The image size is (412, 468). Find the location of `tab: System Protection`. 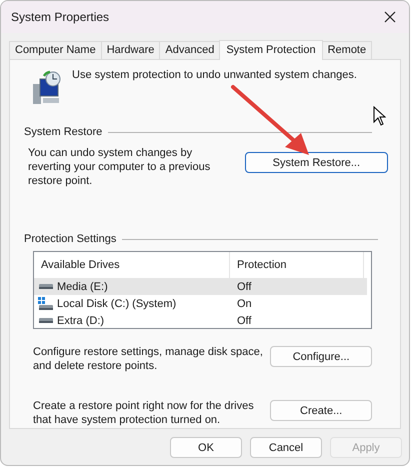

tab: System Protection is located at coordinates (271, 50).